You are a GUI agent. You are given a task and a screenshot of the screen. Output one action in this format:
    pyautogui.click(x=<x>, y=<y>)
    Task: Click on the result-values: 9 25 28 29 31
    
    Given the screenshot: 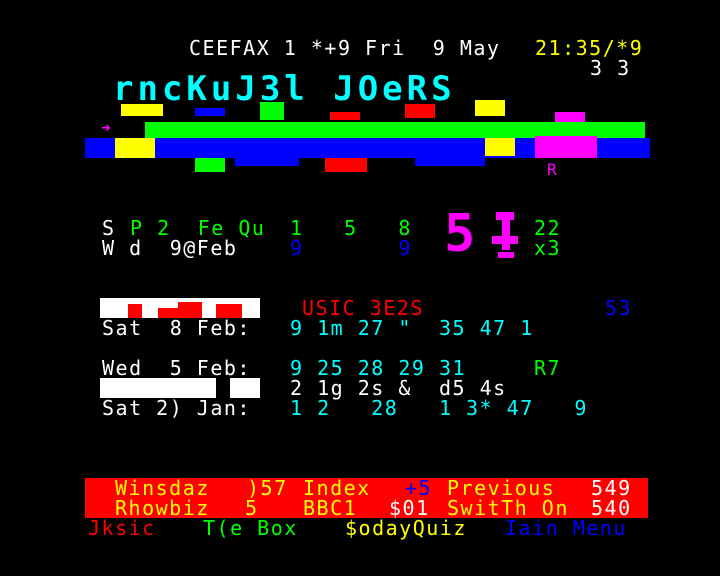 What is the action you would take?
    pyautogui.click(x=378, y=368)
    